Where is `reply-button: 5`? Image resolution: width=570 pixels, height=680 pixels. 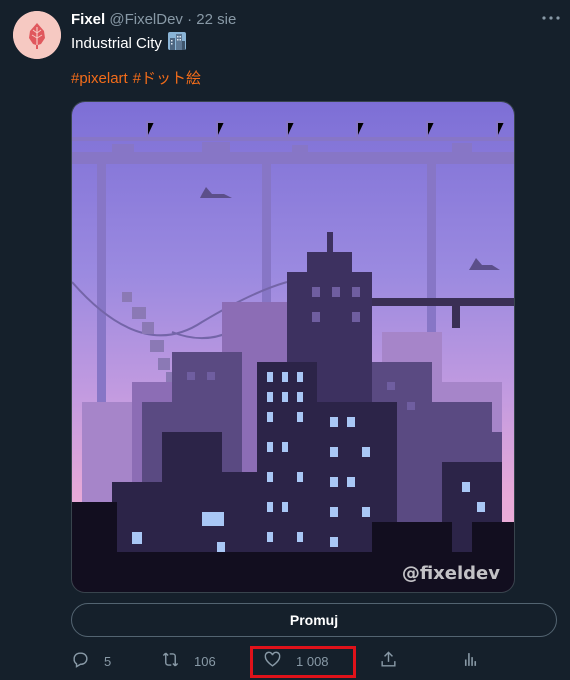
reply-button: 5 is located at coordinates (91, 661).